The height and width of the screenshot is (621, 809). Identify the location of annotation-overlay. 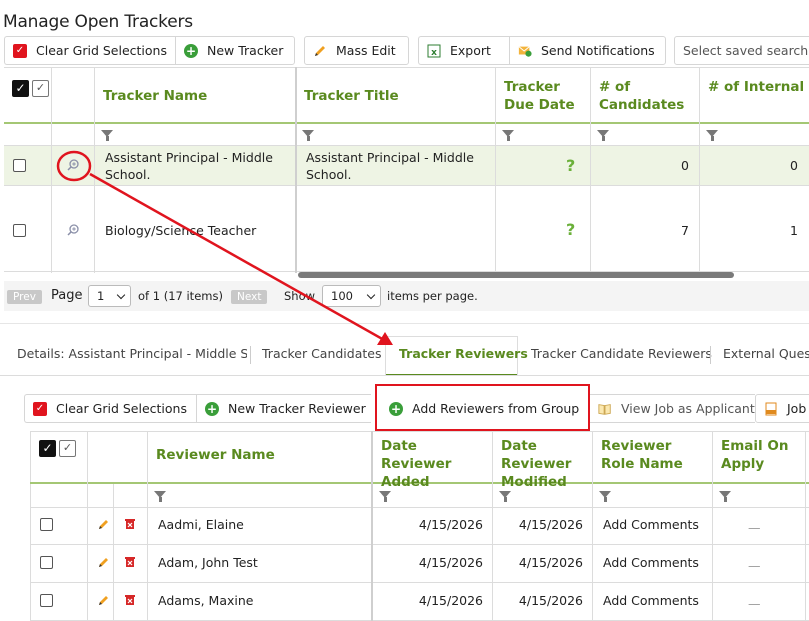
(224, 247).